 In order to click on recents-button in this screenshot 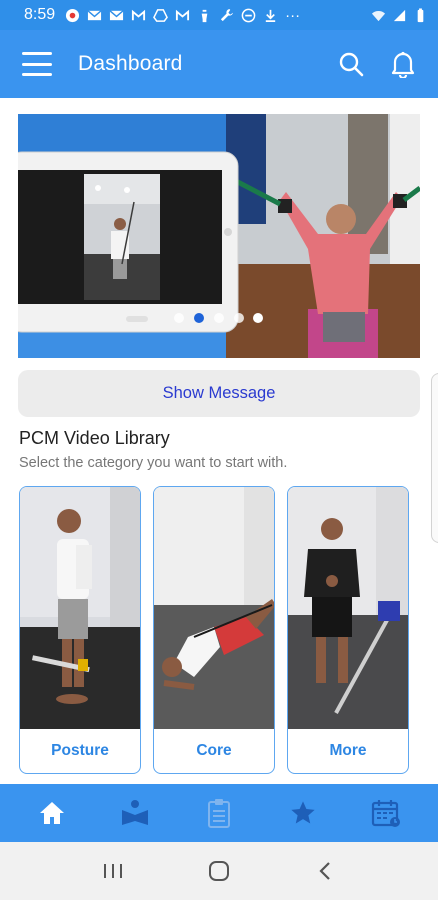, I will do `click(113, 871)`.